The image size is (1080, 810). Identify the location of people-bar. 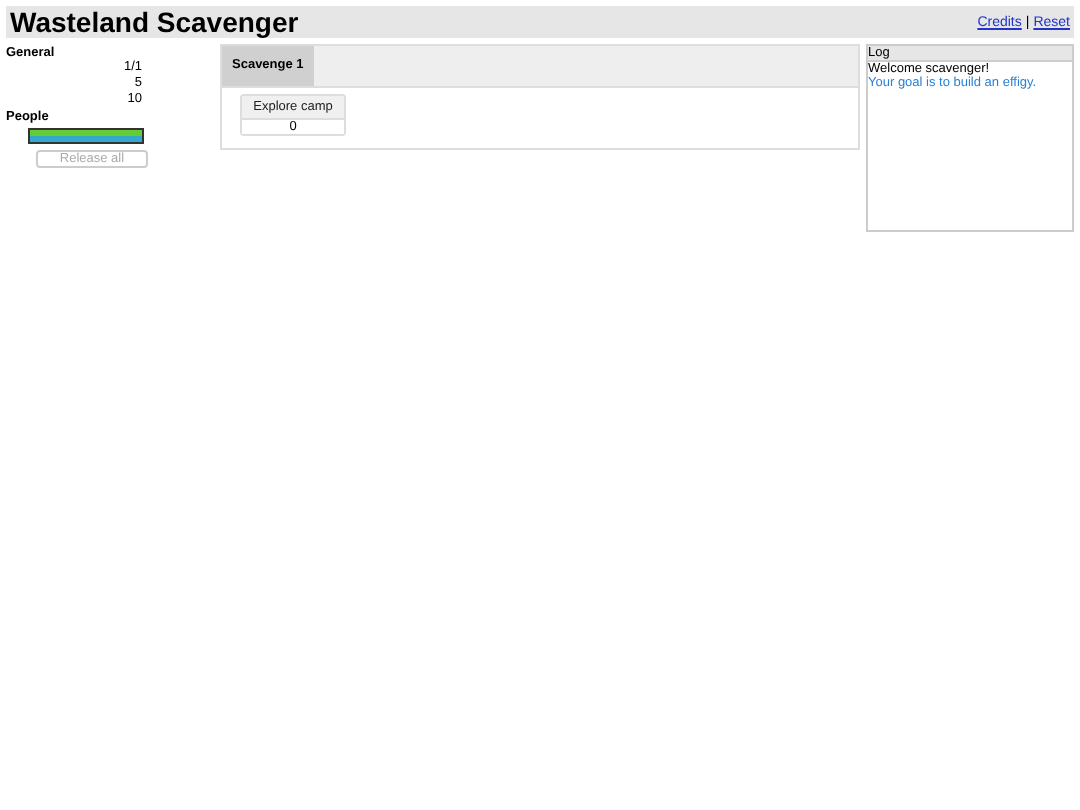
(86, 136).